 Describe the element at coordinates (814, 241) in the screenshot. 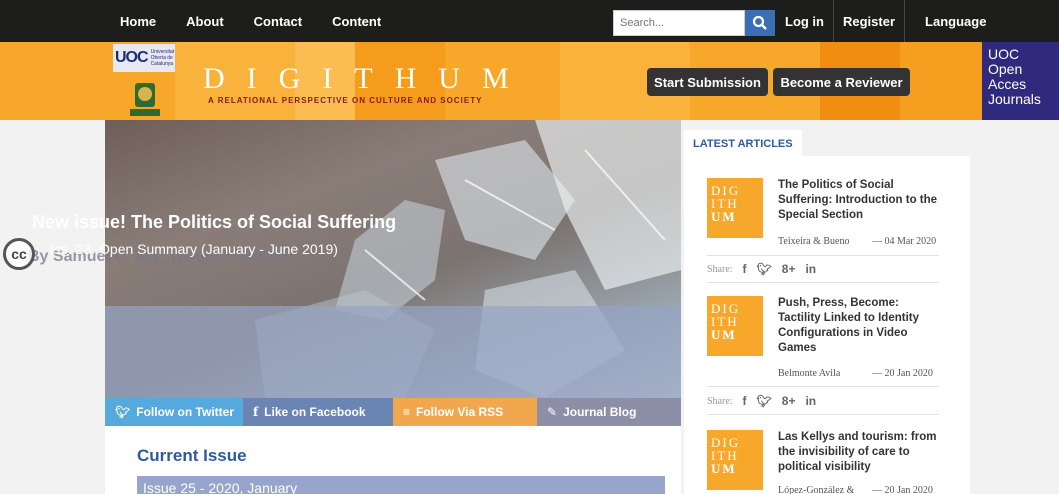

I see `article-authors: Teixeira & Bueno` at that location.